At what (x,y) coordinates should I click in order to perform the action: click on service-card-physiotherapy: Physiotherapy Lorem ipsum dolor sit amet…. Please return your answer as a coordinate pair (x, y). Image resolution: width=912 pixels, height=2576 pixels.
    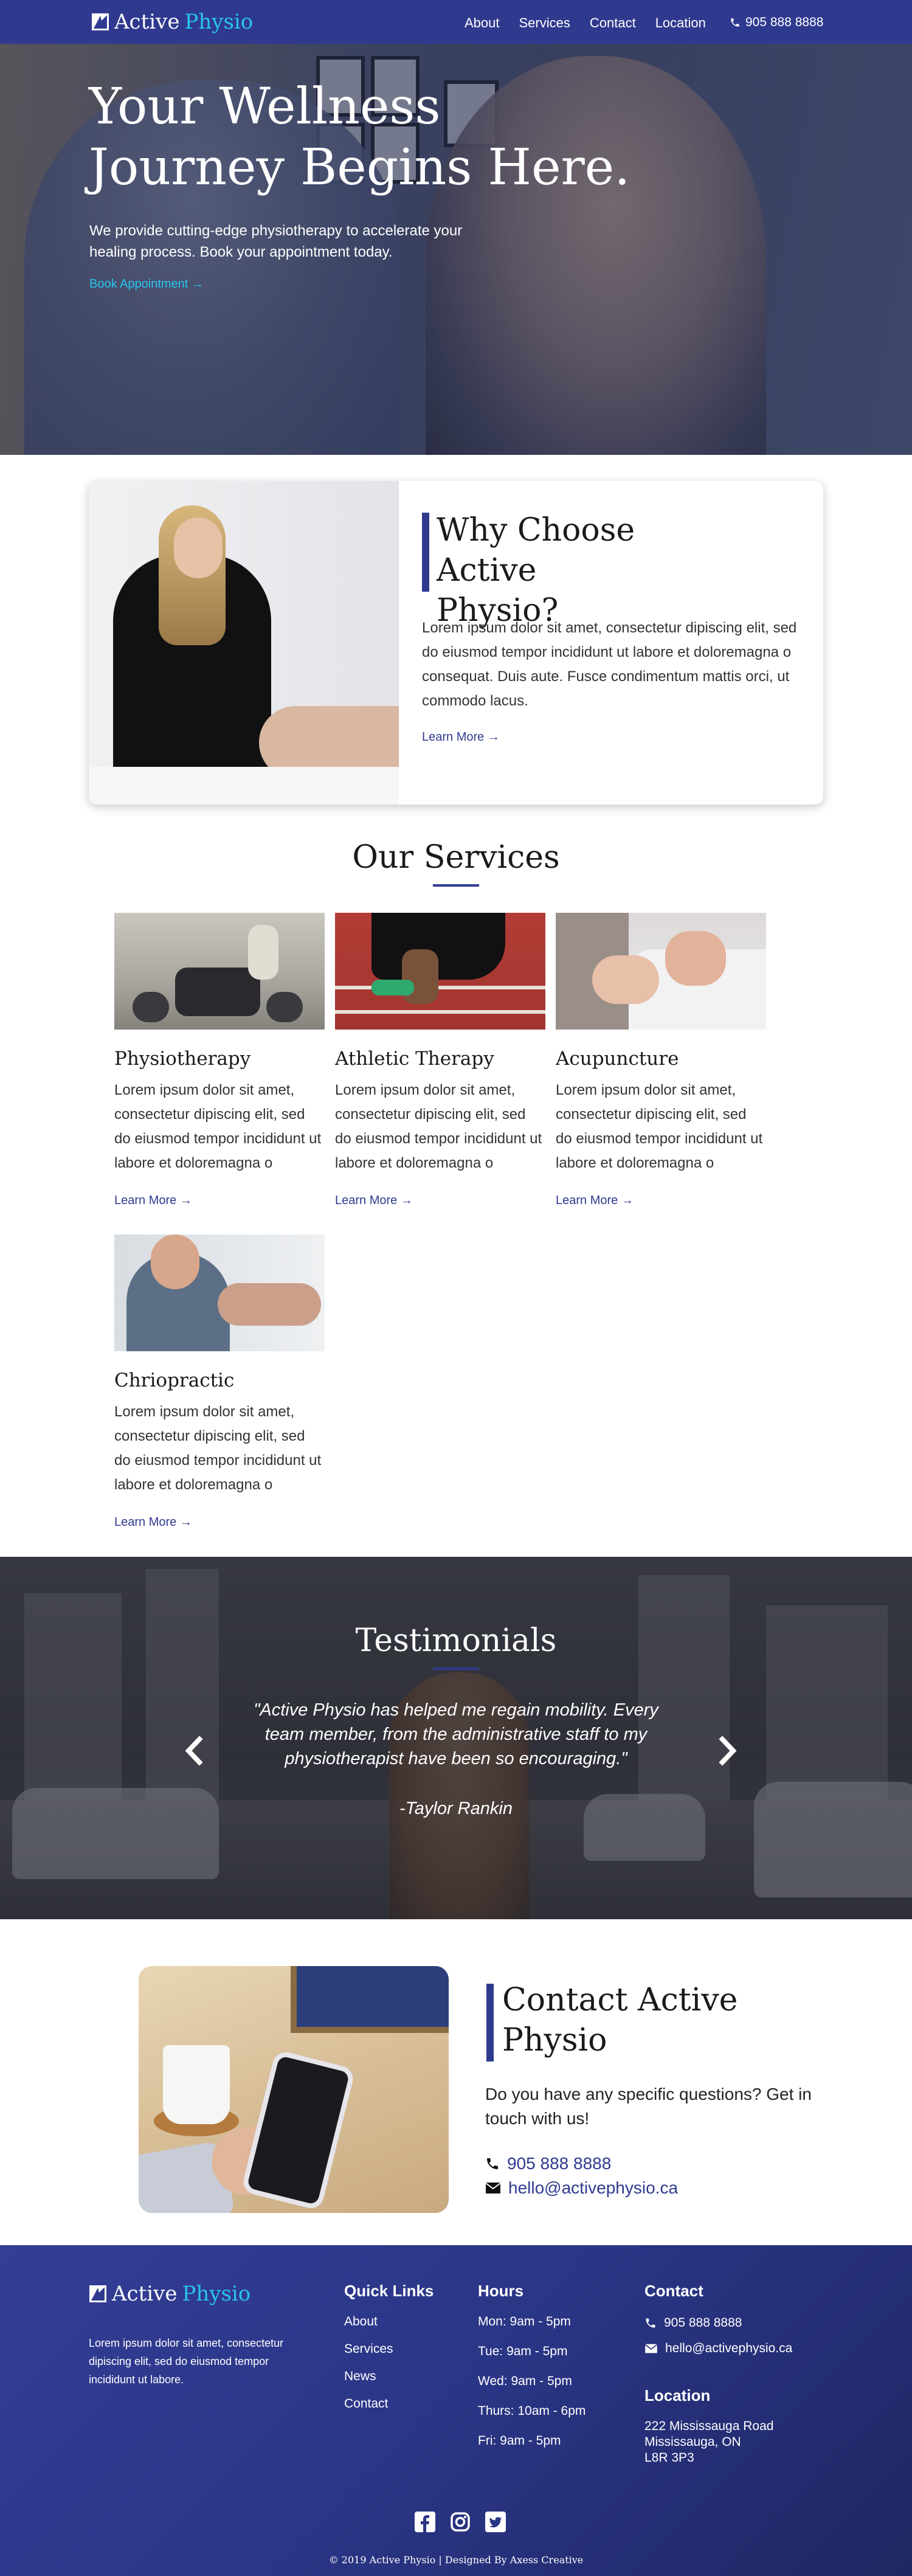
    Looking at the image, I should click on (219, 1065).